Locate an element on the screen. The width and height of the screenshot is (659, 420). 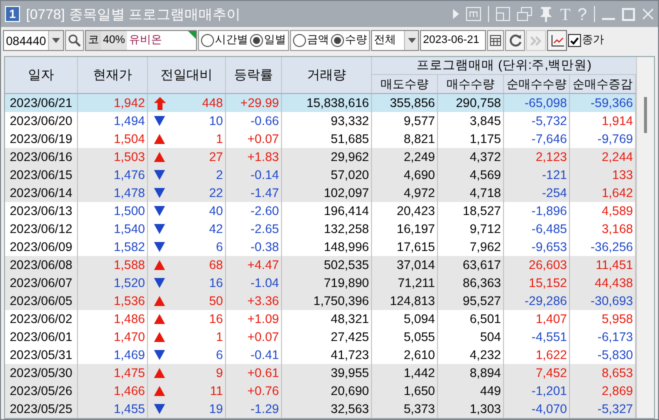
stock-code-field: 084440 is located at coordinates (33, 40).